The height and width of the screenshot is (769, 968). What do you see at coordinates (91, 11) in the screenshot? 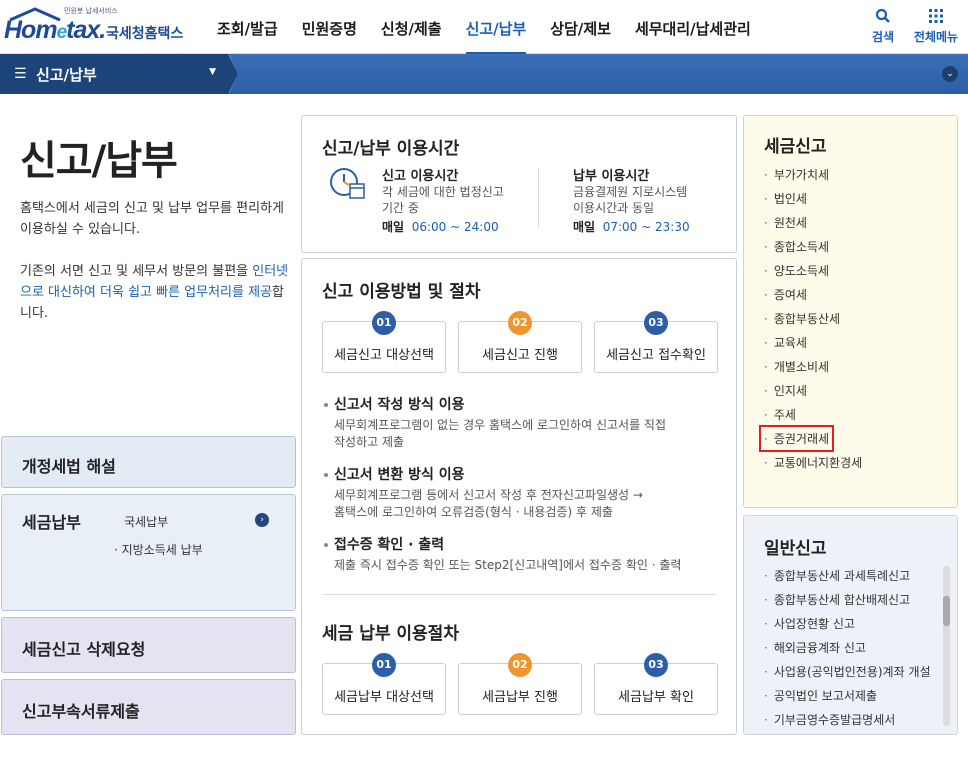
I see `logo-tagline: 민원봇 납세서비스` at bounding box center [91, 11].